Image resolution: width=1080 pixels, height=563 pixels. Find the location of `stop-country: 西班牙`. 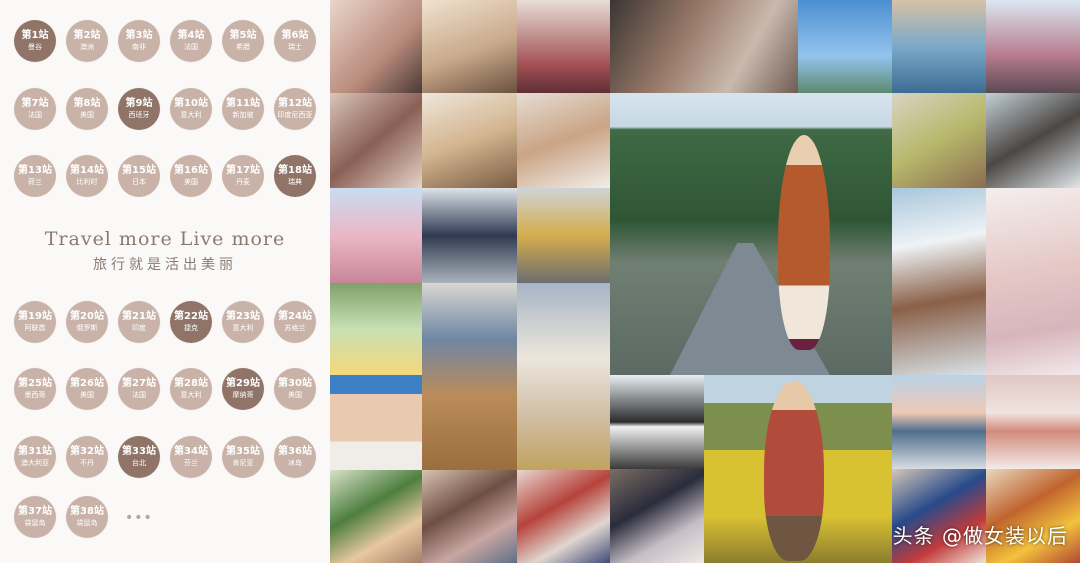

stop-country: 西班牙 is located at coordinates (139, 115).